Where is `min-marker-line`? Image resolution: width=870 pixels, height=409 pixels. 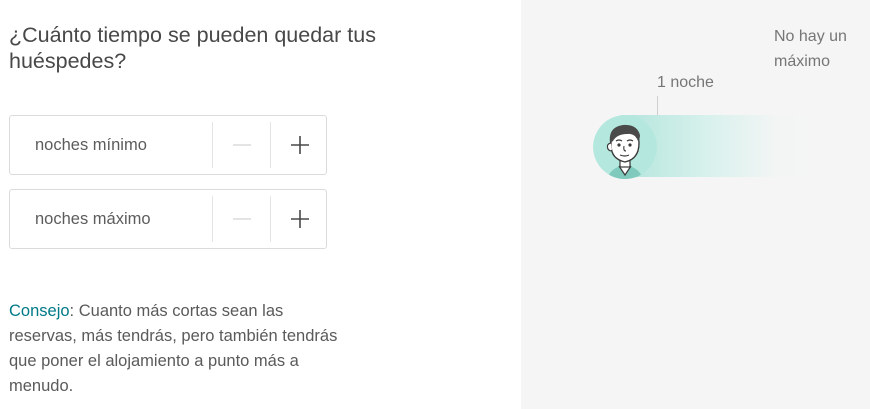
min-marker-line is located at coordinates (657, 105).